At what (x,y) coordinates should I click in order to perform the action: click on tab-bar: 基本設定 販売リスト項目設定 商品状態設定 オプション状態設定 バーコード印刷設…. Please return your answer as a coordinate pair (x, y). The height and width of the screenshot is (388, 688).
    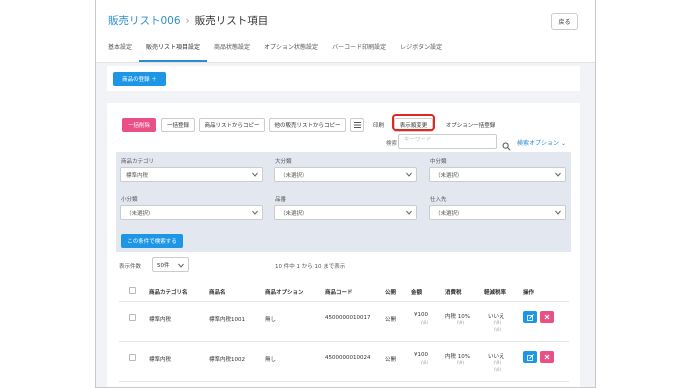
    Looking at the image, I should click on (272, 52).